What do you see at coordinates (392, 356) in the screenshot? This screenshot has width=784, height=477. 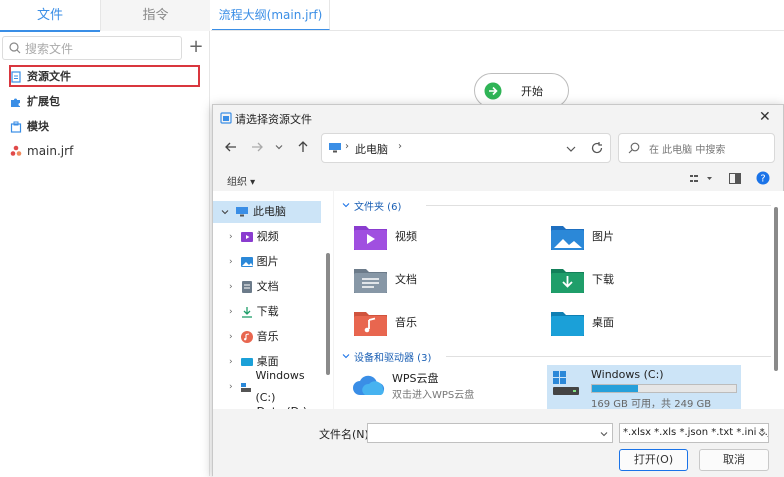 I see `drives-group-header: 设备和驱动器 (3)` at bounding box center [392, 356].